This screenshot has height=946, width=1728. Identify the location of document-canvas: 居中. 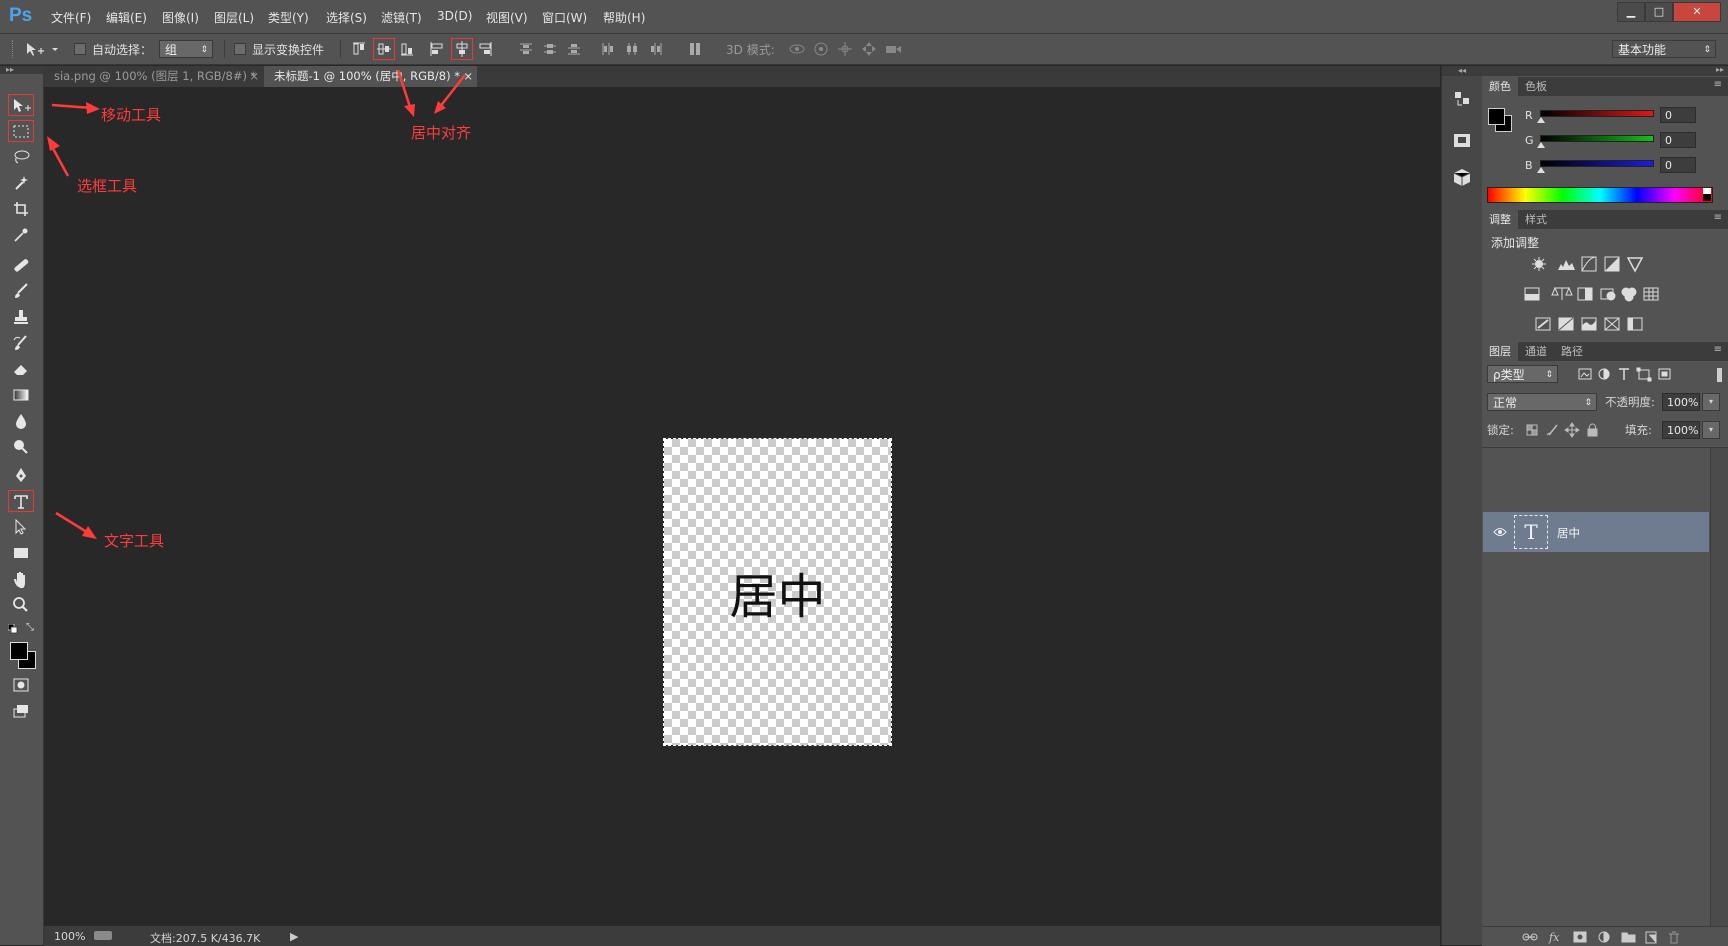
(777, 592).